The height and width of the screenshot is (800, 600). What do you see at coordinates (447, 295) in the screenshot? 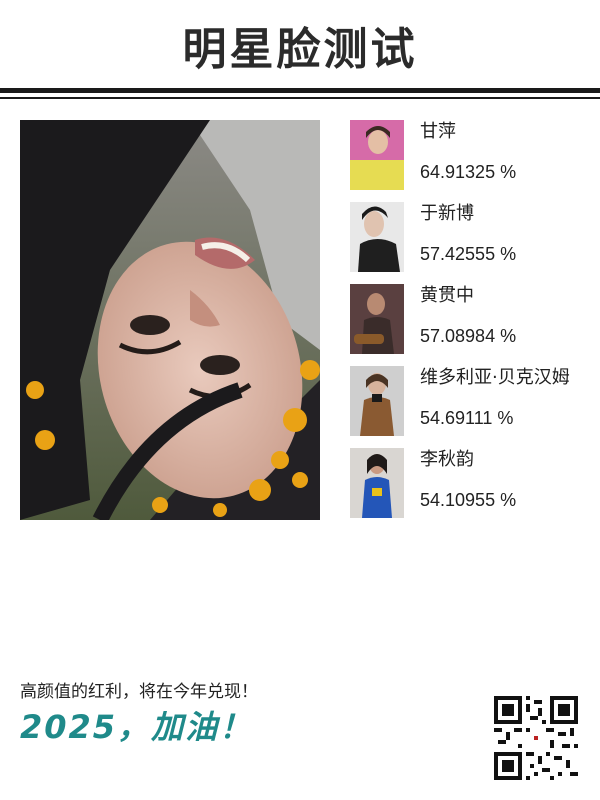
I see `match-name: 黄贯中` at bounding box center [447, 295].